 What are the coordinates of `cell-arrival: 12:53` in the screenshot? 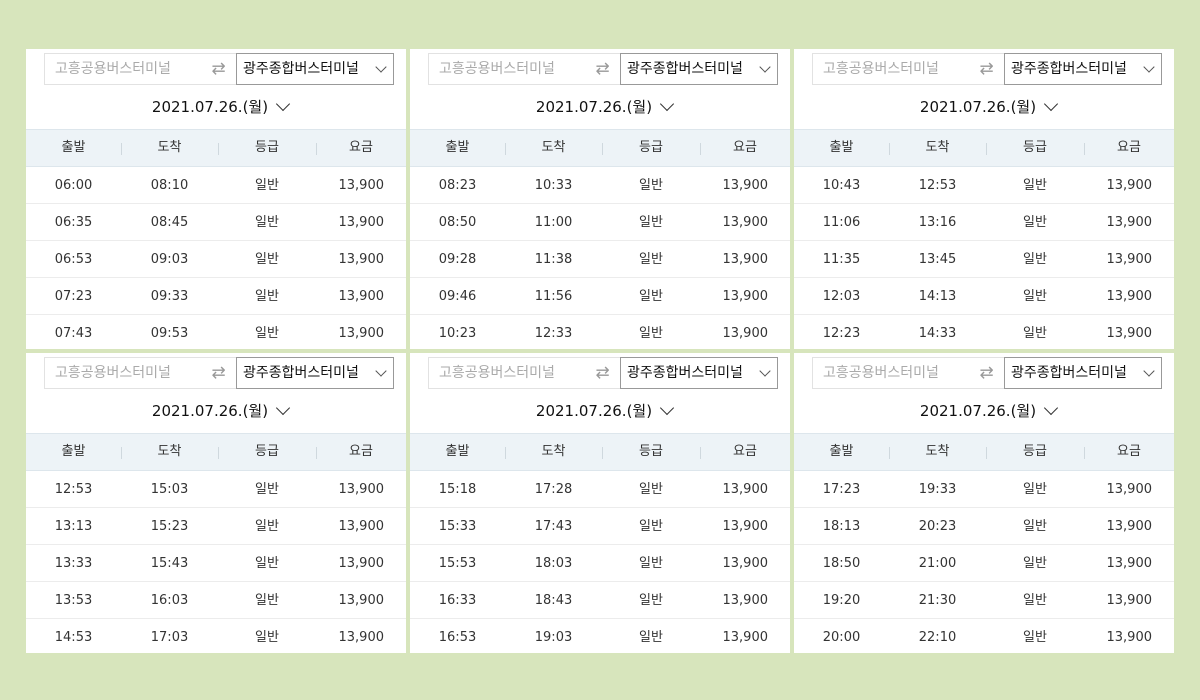 It's located at (937, 185).